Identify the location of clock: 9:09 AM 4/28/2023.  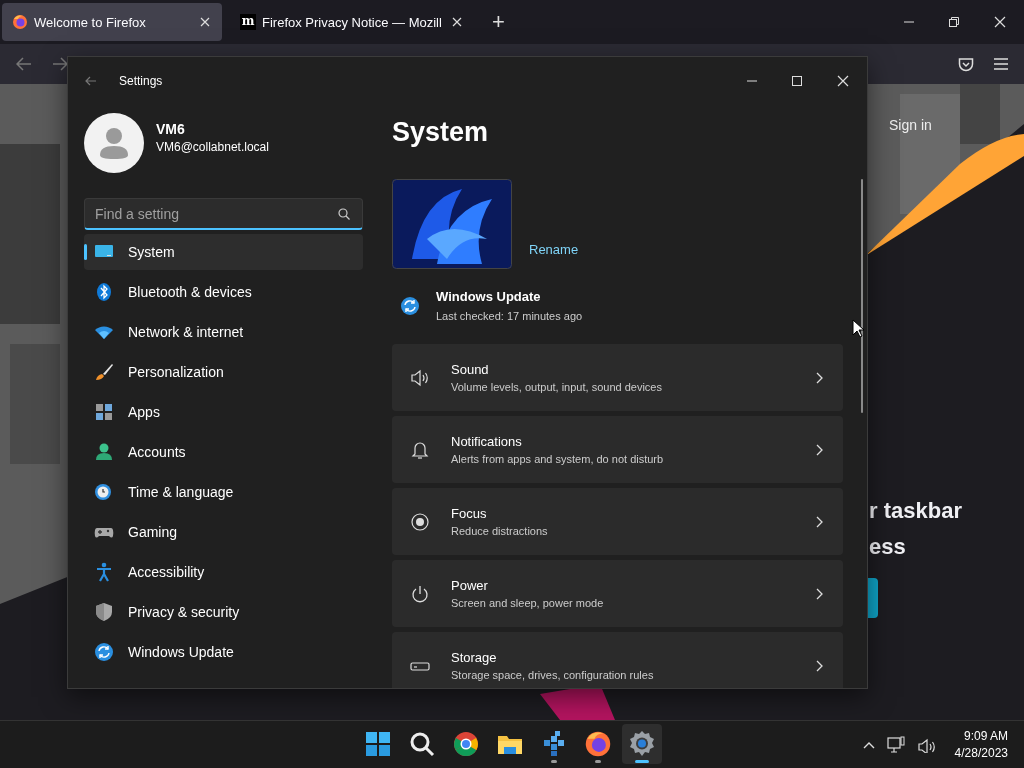
(981, 744).